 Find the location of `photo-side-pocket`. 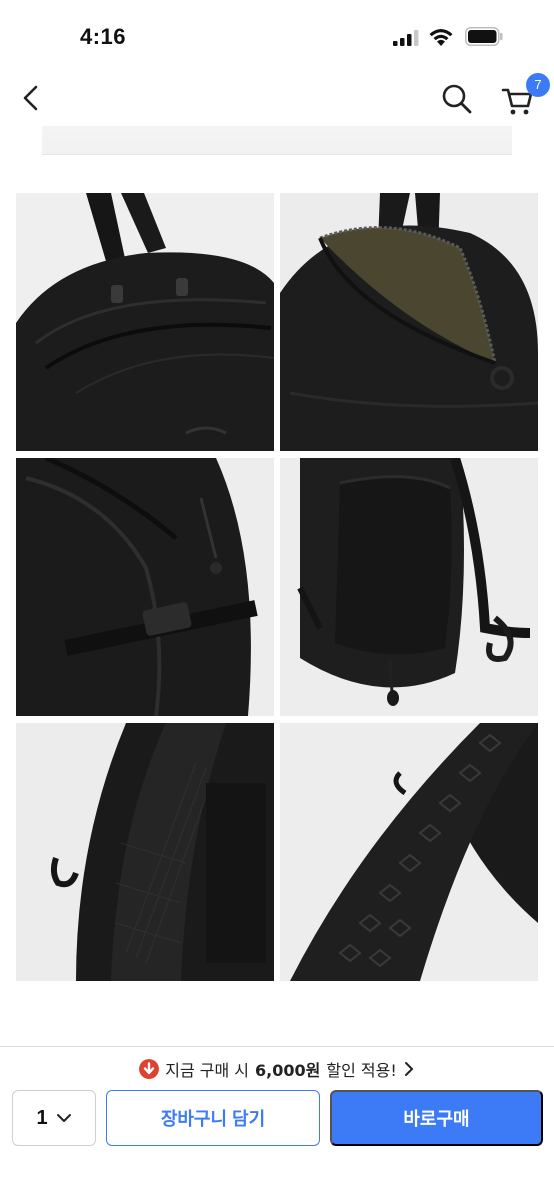

photo-side-pocket is located at coordinates (409, 587).